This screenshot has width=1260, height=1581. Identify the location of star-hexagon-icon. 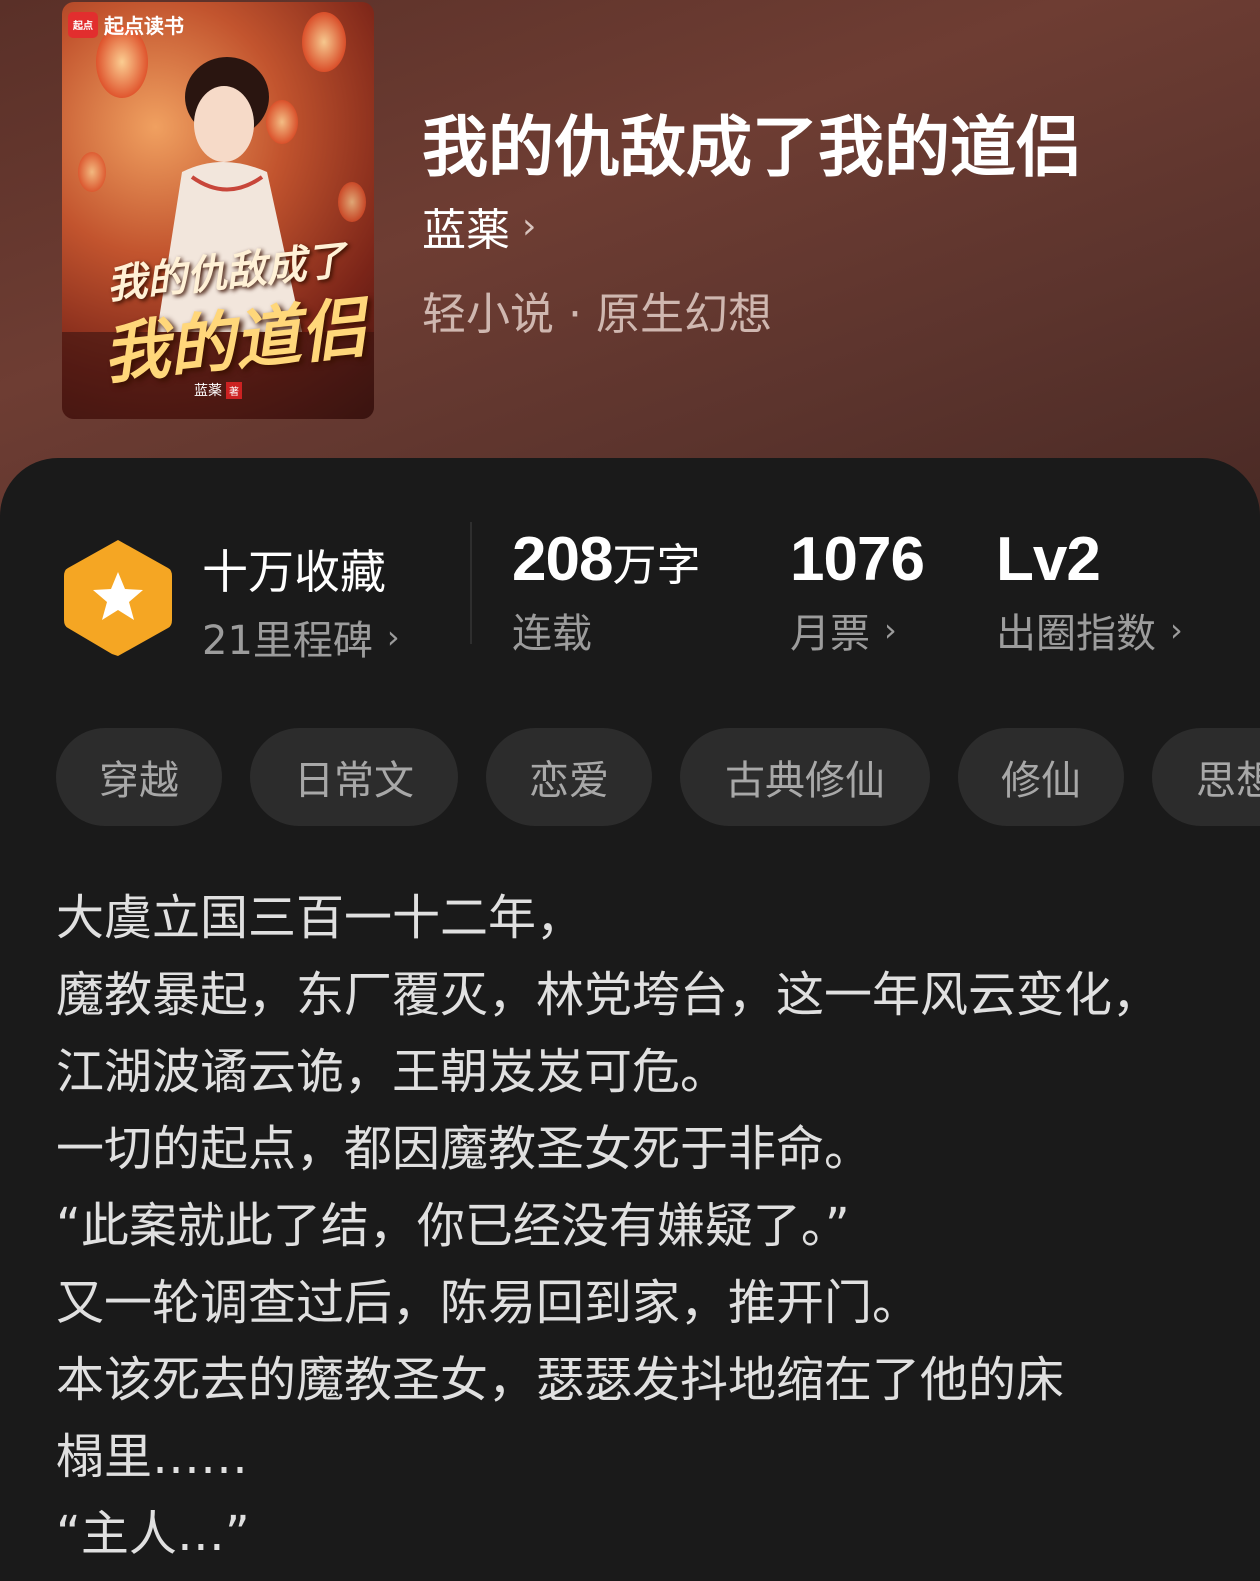
(118, 598).